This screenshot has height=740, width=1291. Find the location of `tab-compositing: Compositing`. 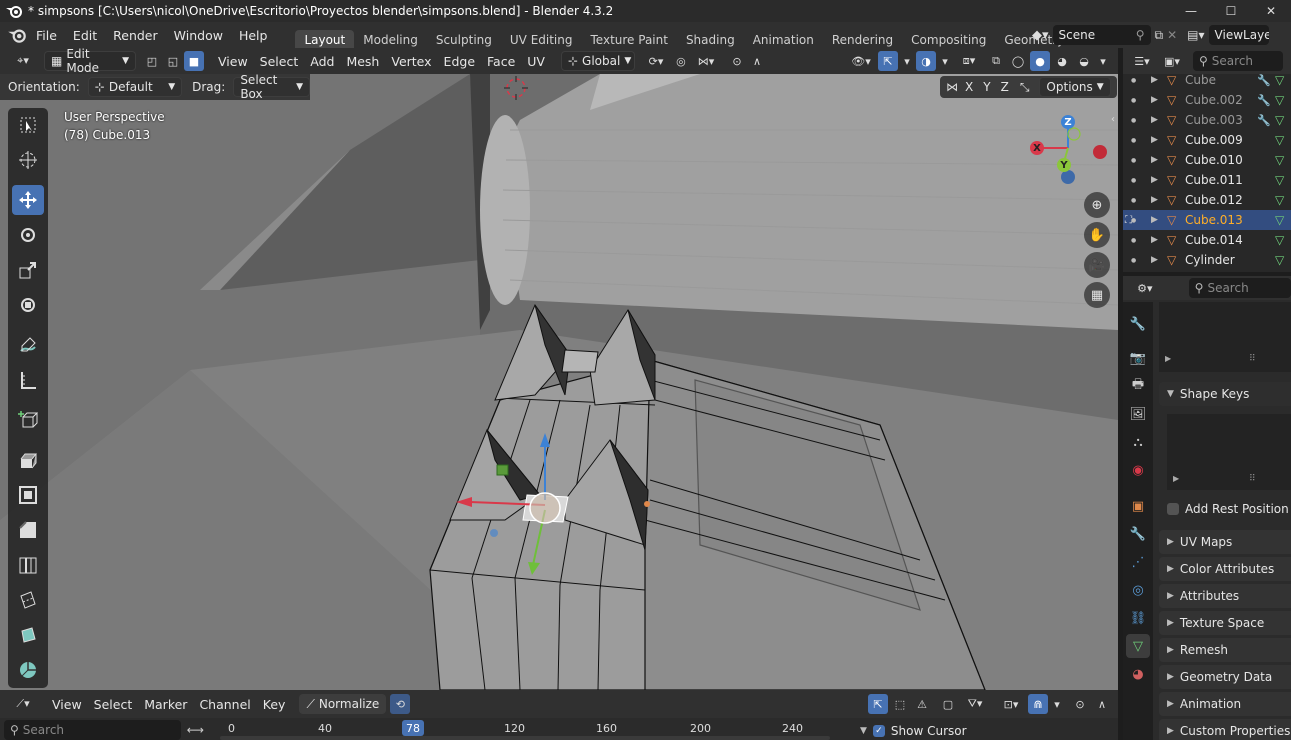

tab-compositing: Compositing is located at coordinates (948, 39).